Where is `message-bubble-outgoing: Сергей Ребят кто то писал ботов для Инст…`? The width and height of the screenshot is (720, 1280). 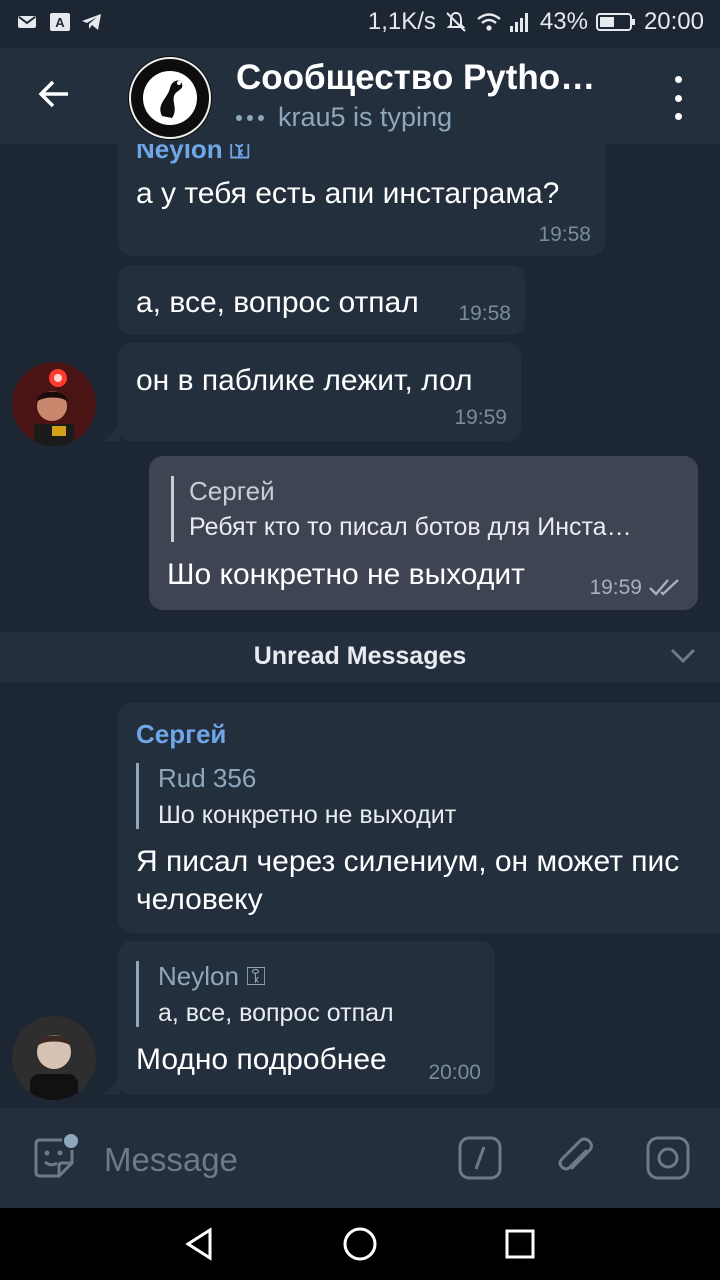
message-bubble-outgoing: Сергей Ребят кто то писал ботов для Инст… is located at coordinates (423, 533).